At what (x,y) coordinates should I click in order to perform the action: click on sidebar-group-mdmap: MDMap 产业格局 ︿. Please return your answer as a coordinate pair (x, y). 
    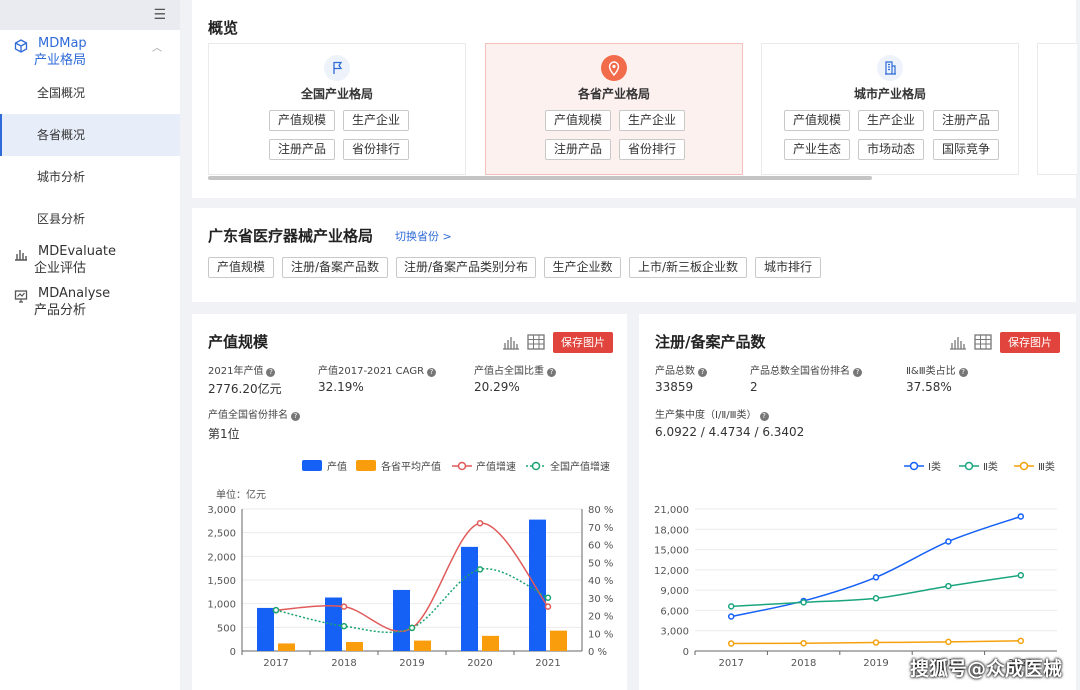
    Looking at the image, I should click on (90, 53).